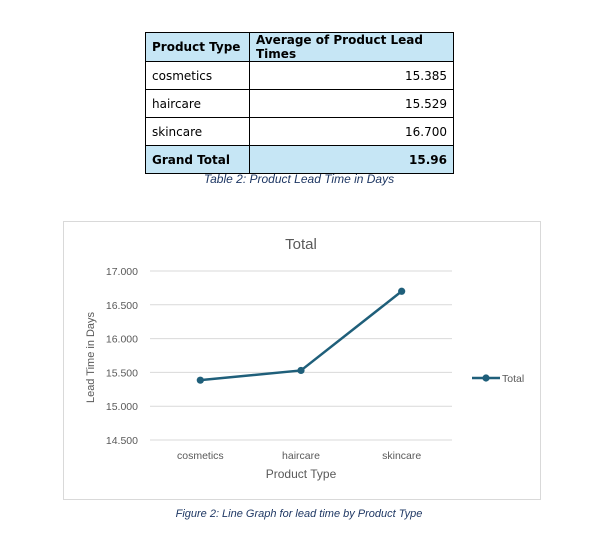 The image size is (598, 550). I want to click on header-product-type: Product Type, so click(197, 47).